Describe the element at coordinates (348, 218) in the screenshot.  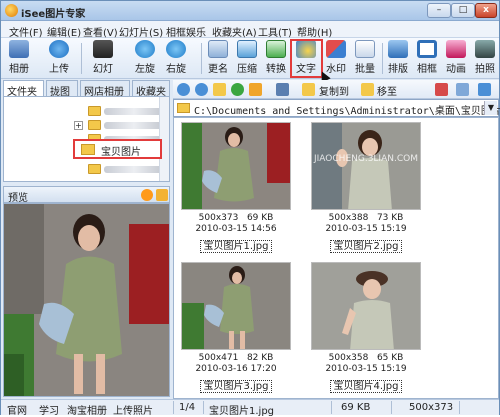
I see `thumb-dims: 500x388` at that location.